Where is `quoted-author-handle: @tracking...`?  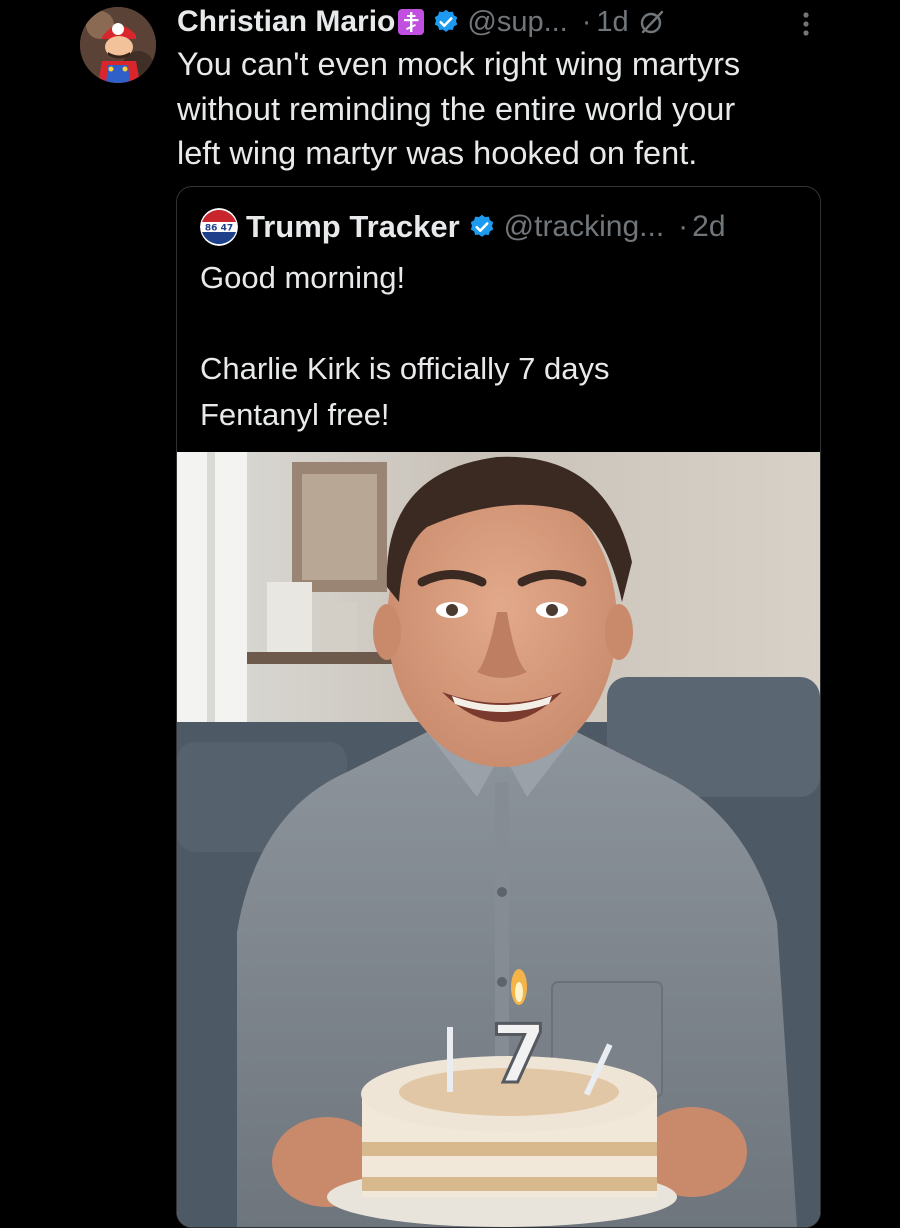
quoted-author-handle: @tracking... is located at coordinates (584, 227).